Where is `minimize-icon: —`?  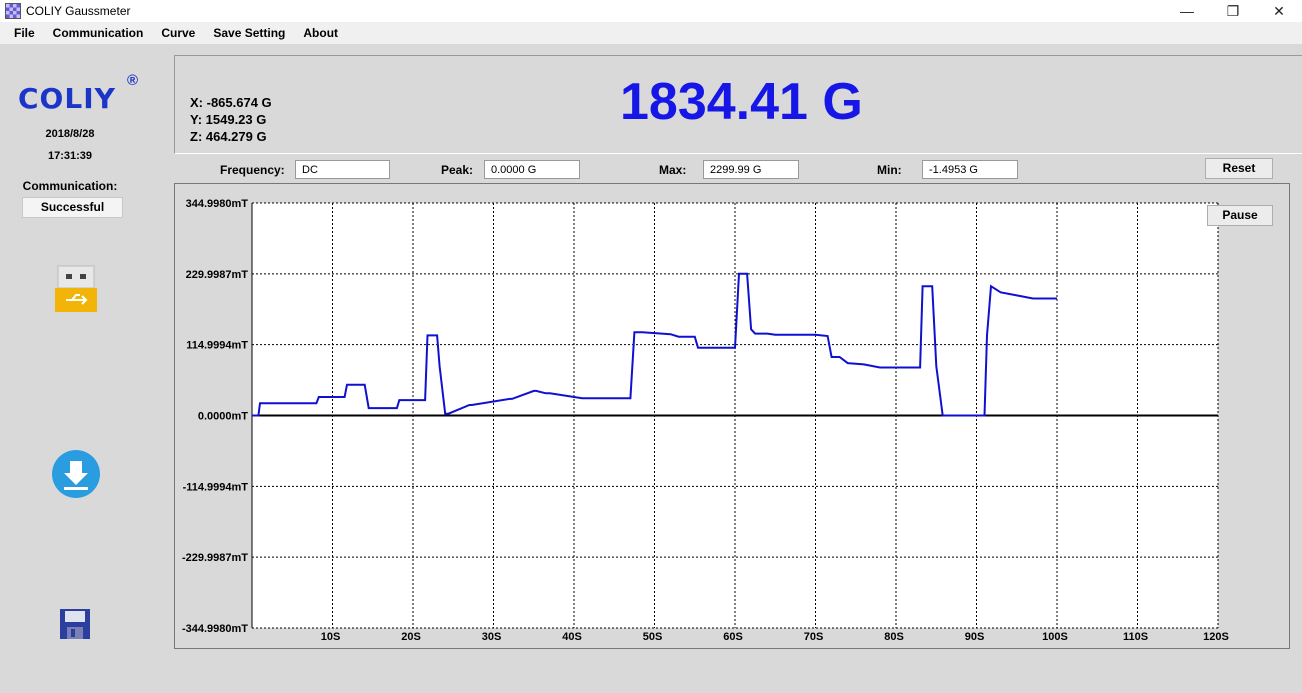 minimize-icon: — is located at coordinates (1187, 11).